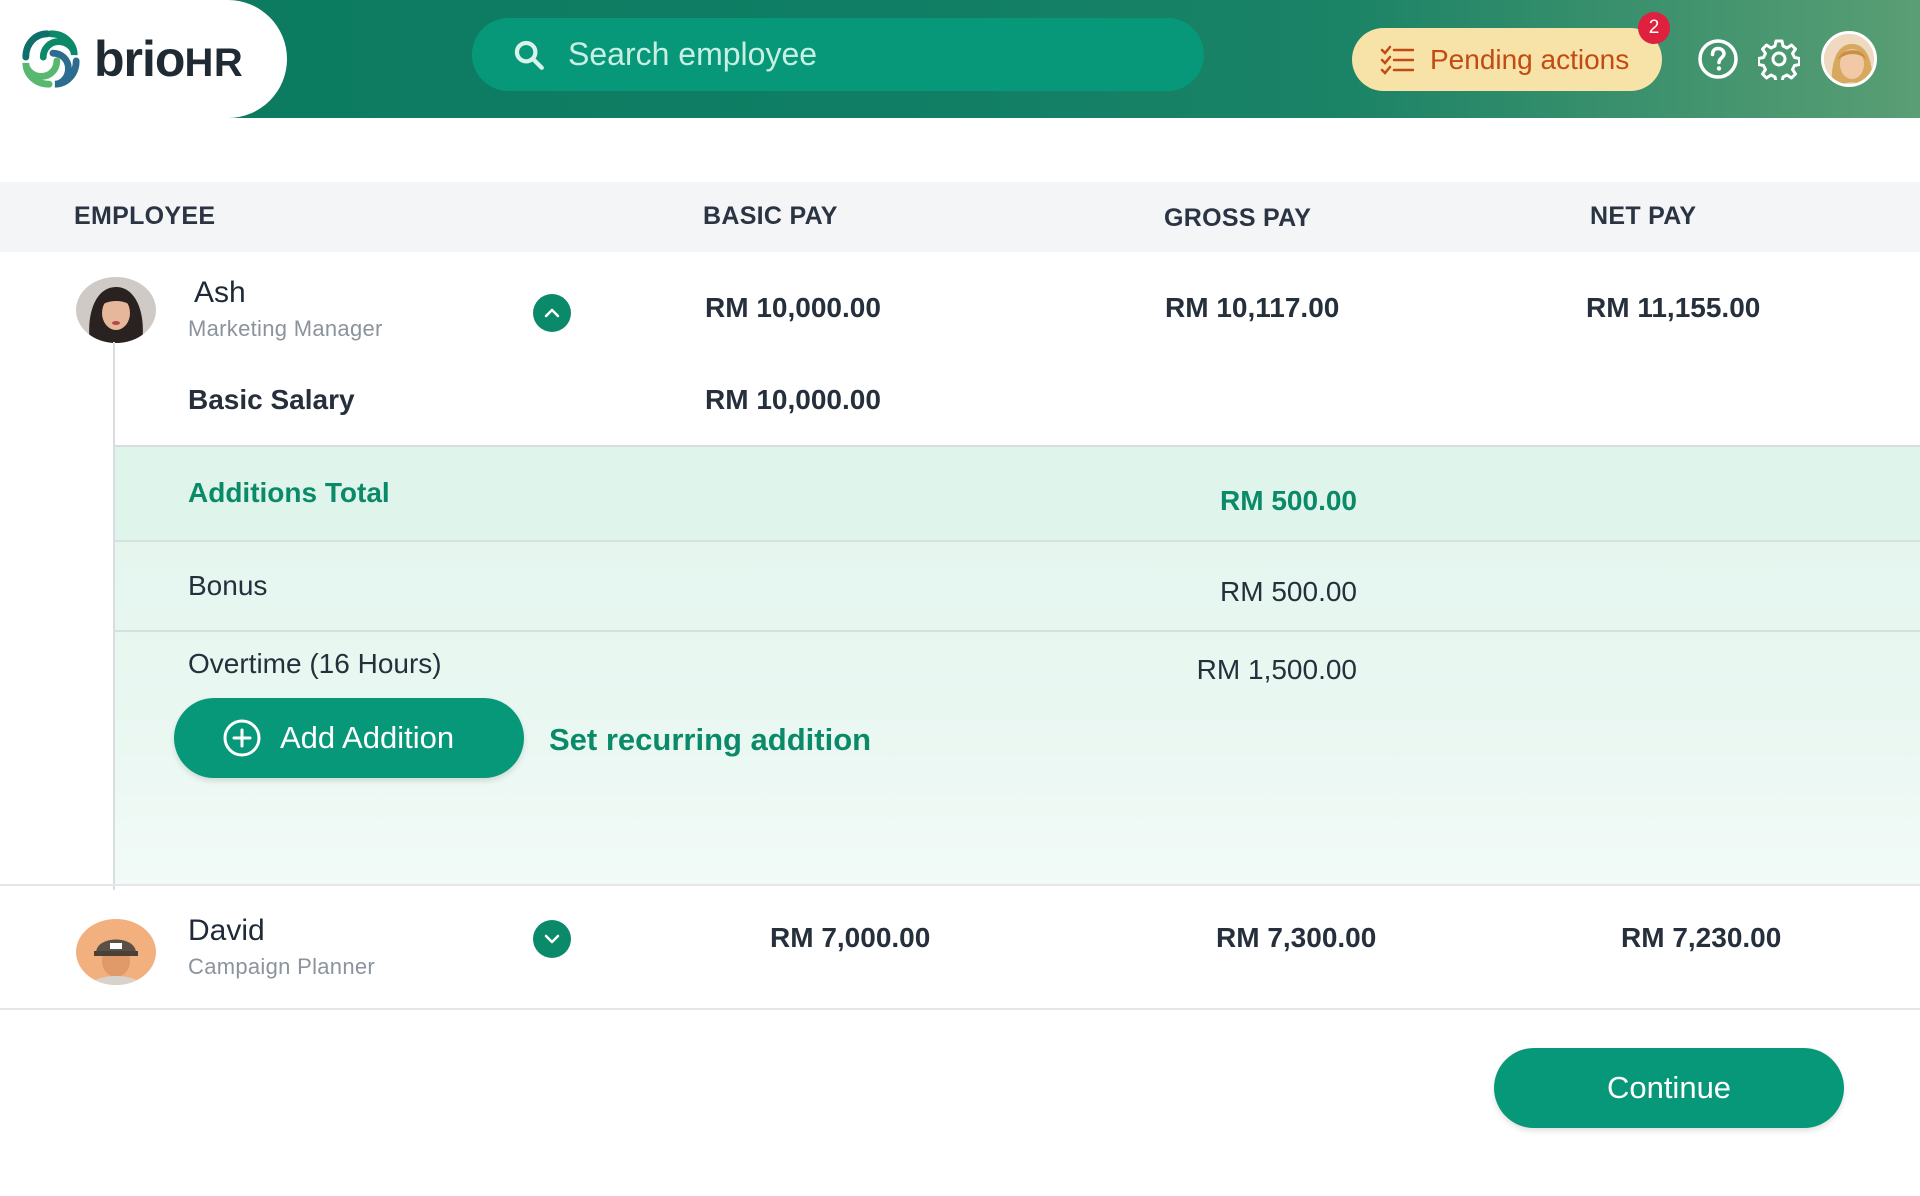 The height and width of the screenshot is (1196, 1920). Describe the element at coordinates (214, 63) in the screenshot. I see `brand-name-part2: HR` at that location.